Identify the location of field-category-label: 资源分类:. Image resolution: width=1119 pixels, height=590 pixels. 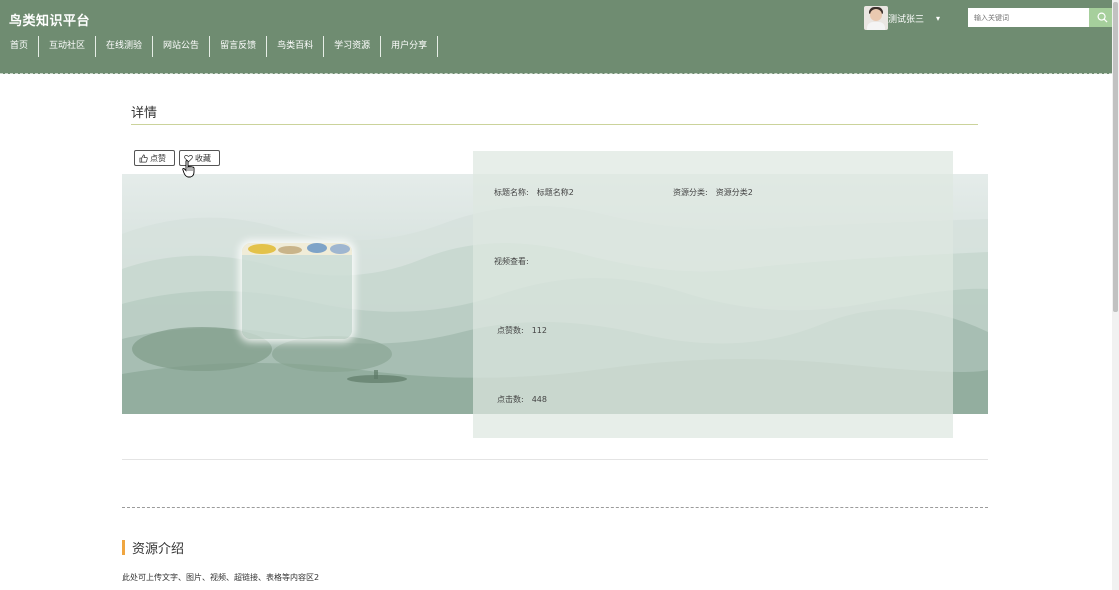
(690, 192).